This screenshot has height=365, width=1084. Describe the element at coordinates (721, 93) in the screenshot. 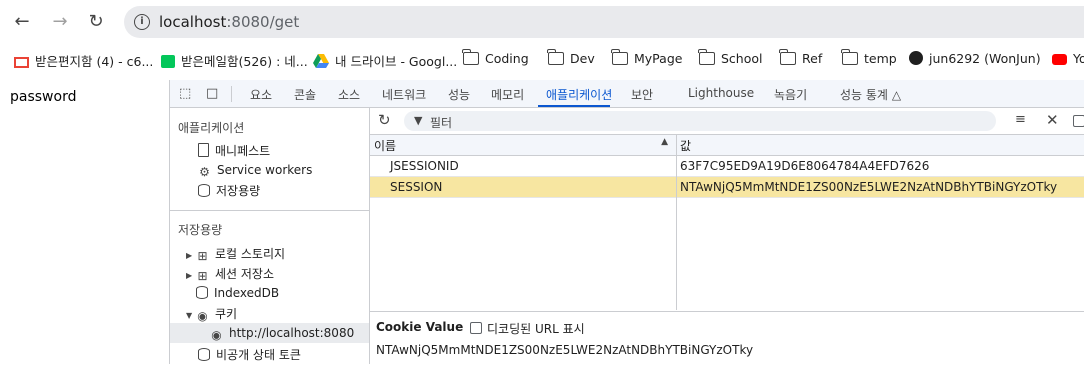

I see `tab-lighthouse: Lighthouse` at that location.